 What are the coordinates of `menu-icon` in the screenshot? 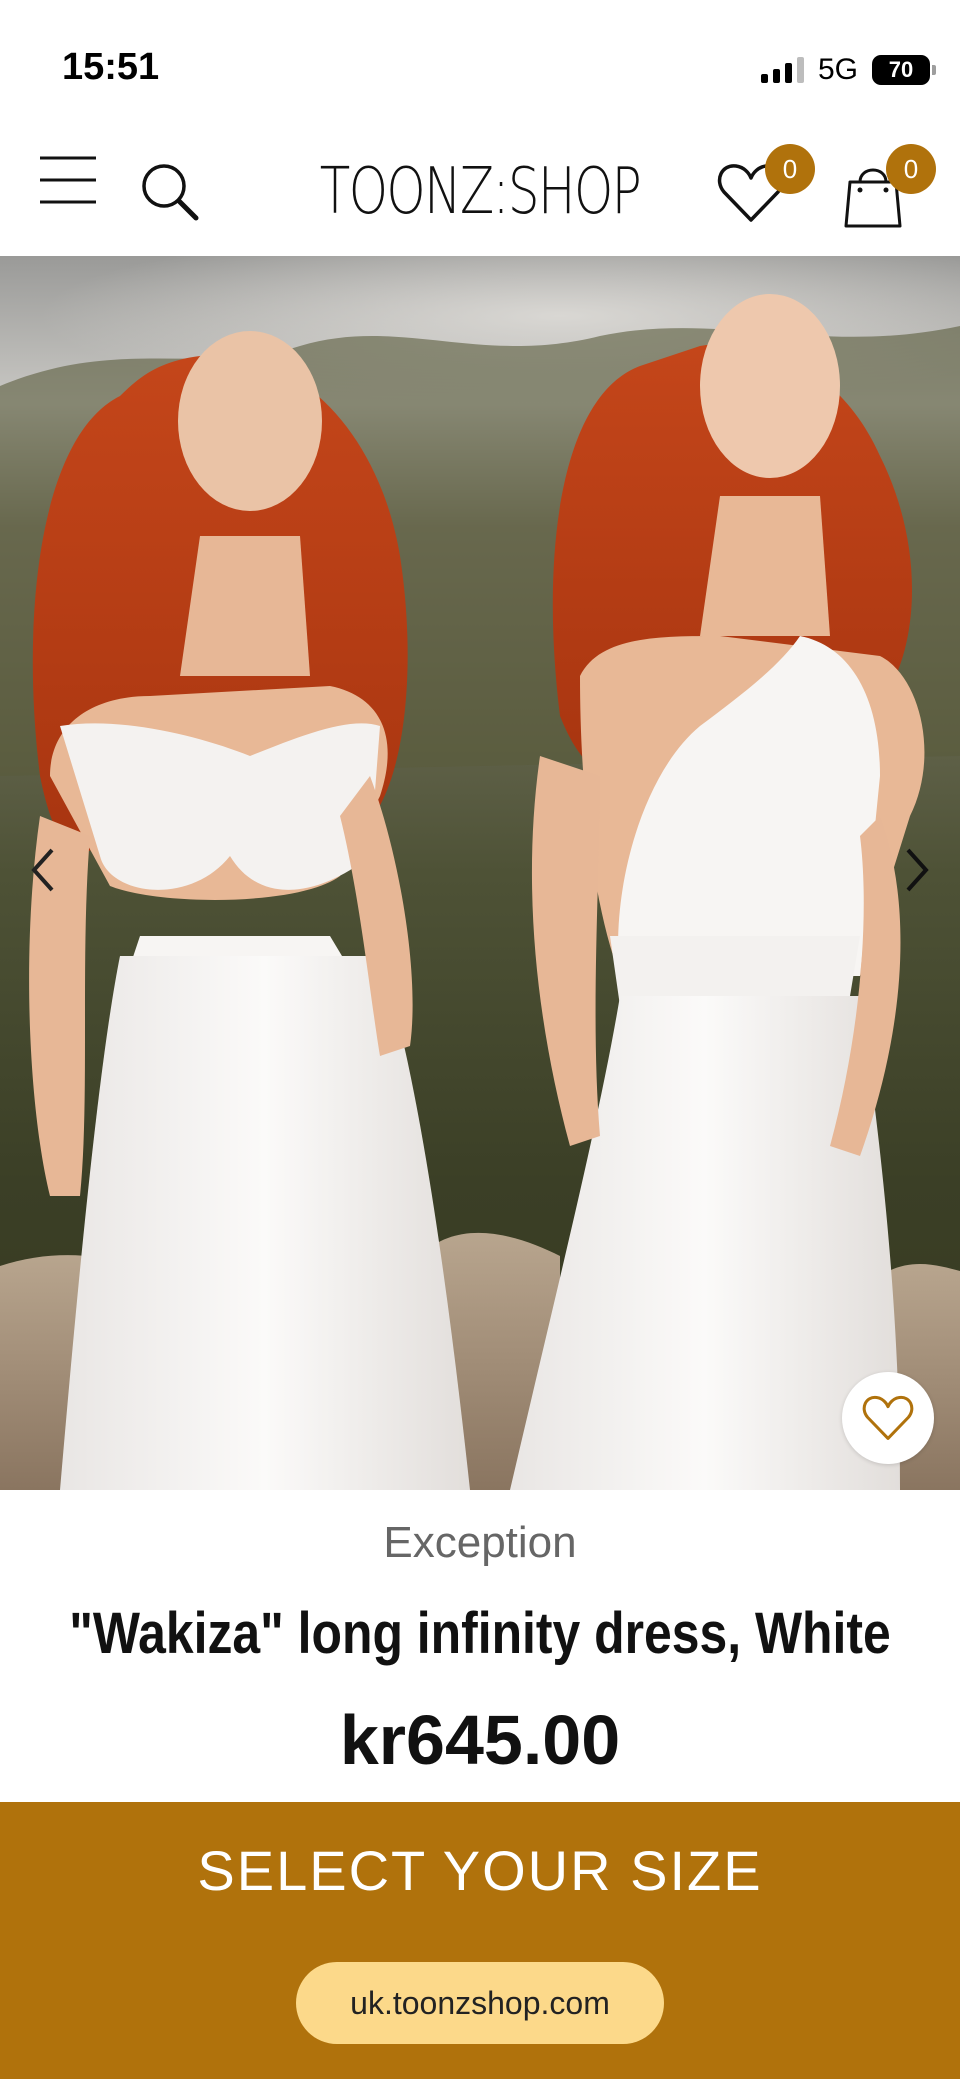 It's located at (68, 180).